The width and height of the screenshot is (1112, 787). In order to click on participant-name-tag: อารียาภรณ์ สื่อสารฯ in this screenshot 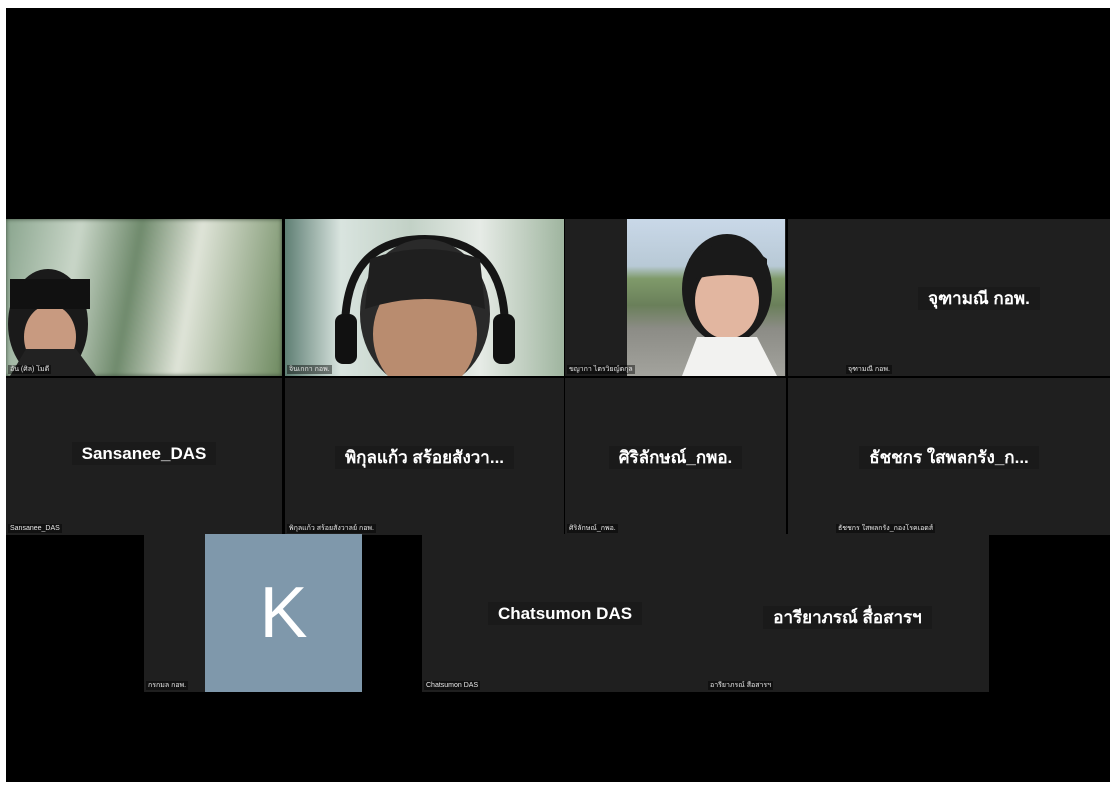, I will do `click(741, 685)`.